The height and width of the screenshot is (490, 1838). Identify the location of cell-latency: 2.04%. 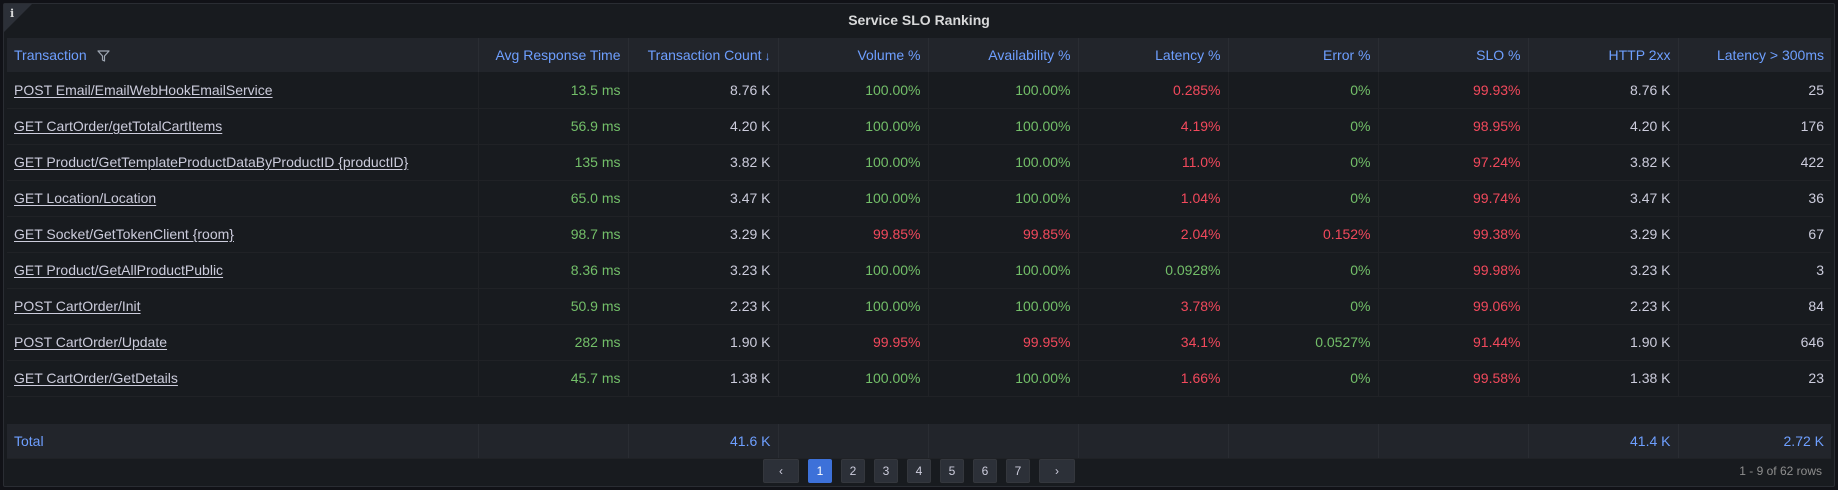
(1153, 234).